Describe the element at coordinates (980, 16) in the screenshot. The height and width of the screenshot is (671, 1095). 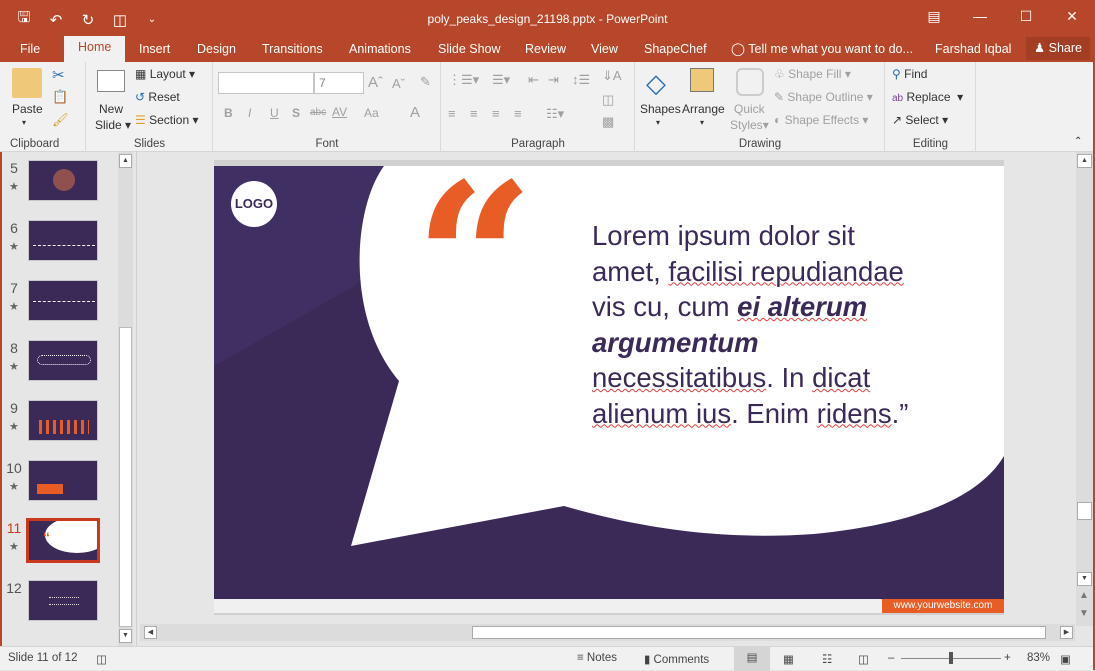
I see `minimize-icon: —` at that location.